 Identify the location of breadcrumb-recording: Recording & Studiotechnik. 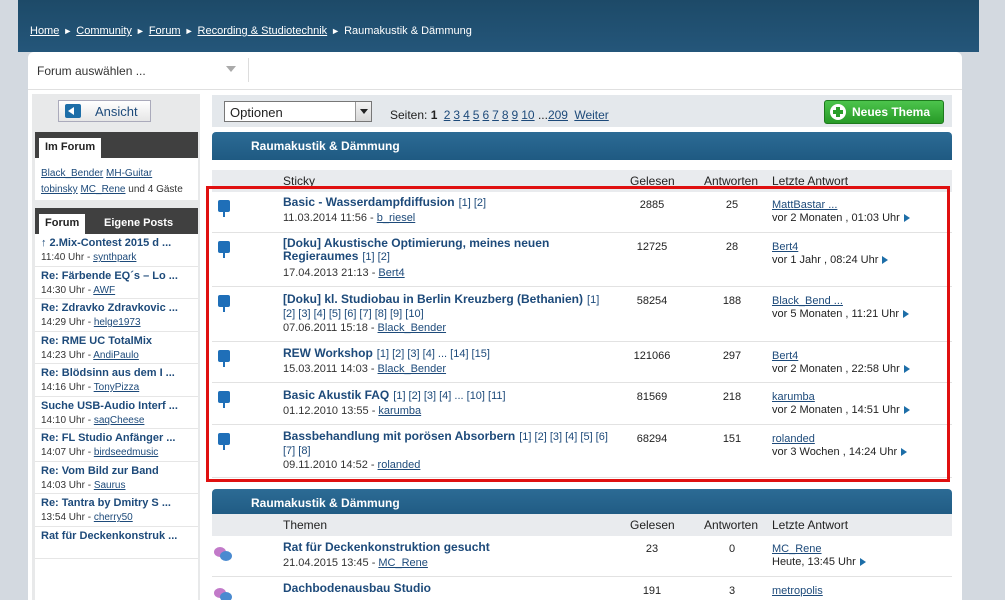
(263, 31).